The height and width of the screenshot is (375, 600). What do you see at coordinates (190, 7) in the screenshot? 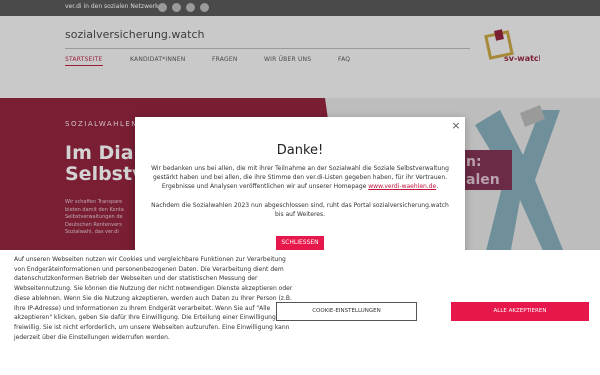
I see `instagram-icon` at bounding box center [190, 7].